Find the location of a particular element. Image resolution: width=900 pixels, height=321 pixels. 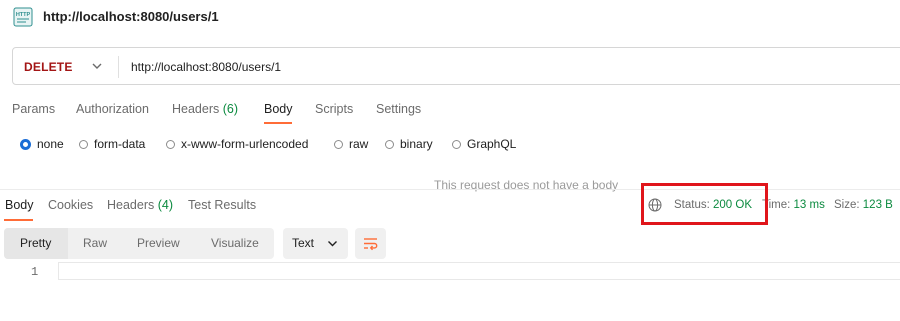

active-tab-indicator is located at coordinates (278, 123).